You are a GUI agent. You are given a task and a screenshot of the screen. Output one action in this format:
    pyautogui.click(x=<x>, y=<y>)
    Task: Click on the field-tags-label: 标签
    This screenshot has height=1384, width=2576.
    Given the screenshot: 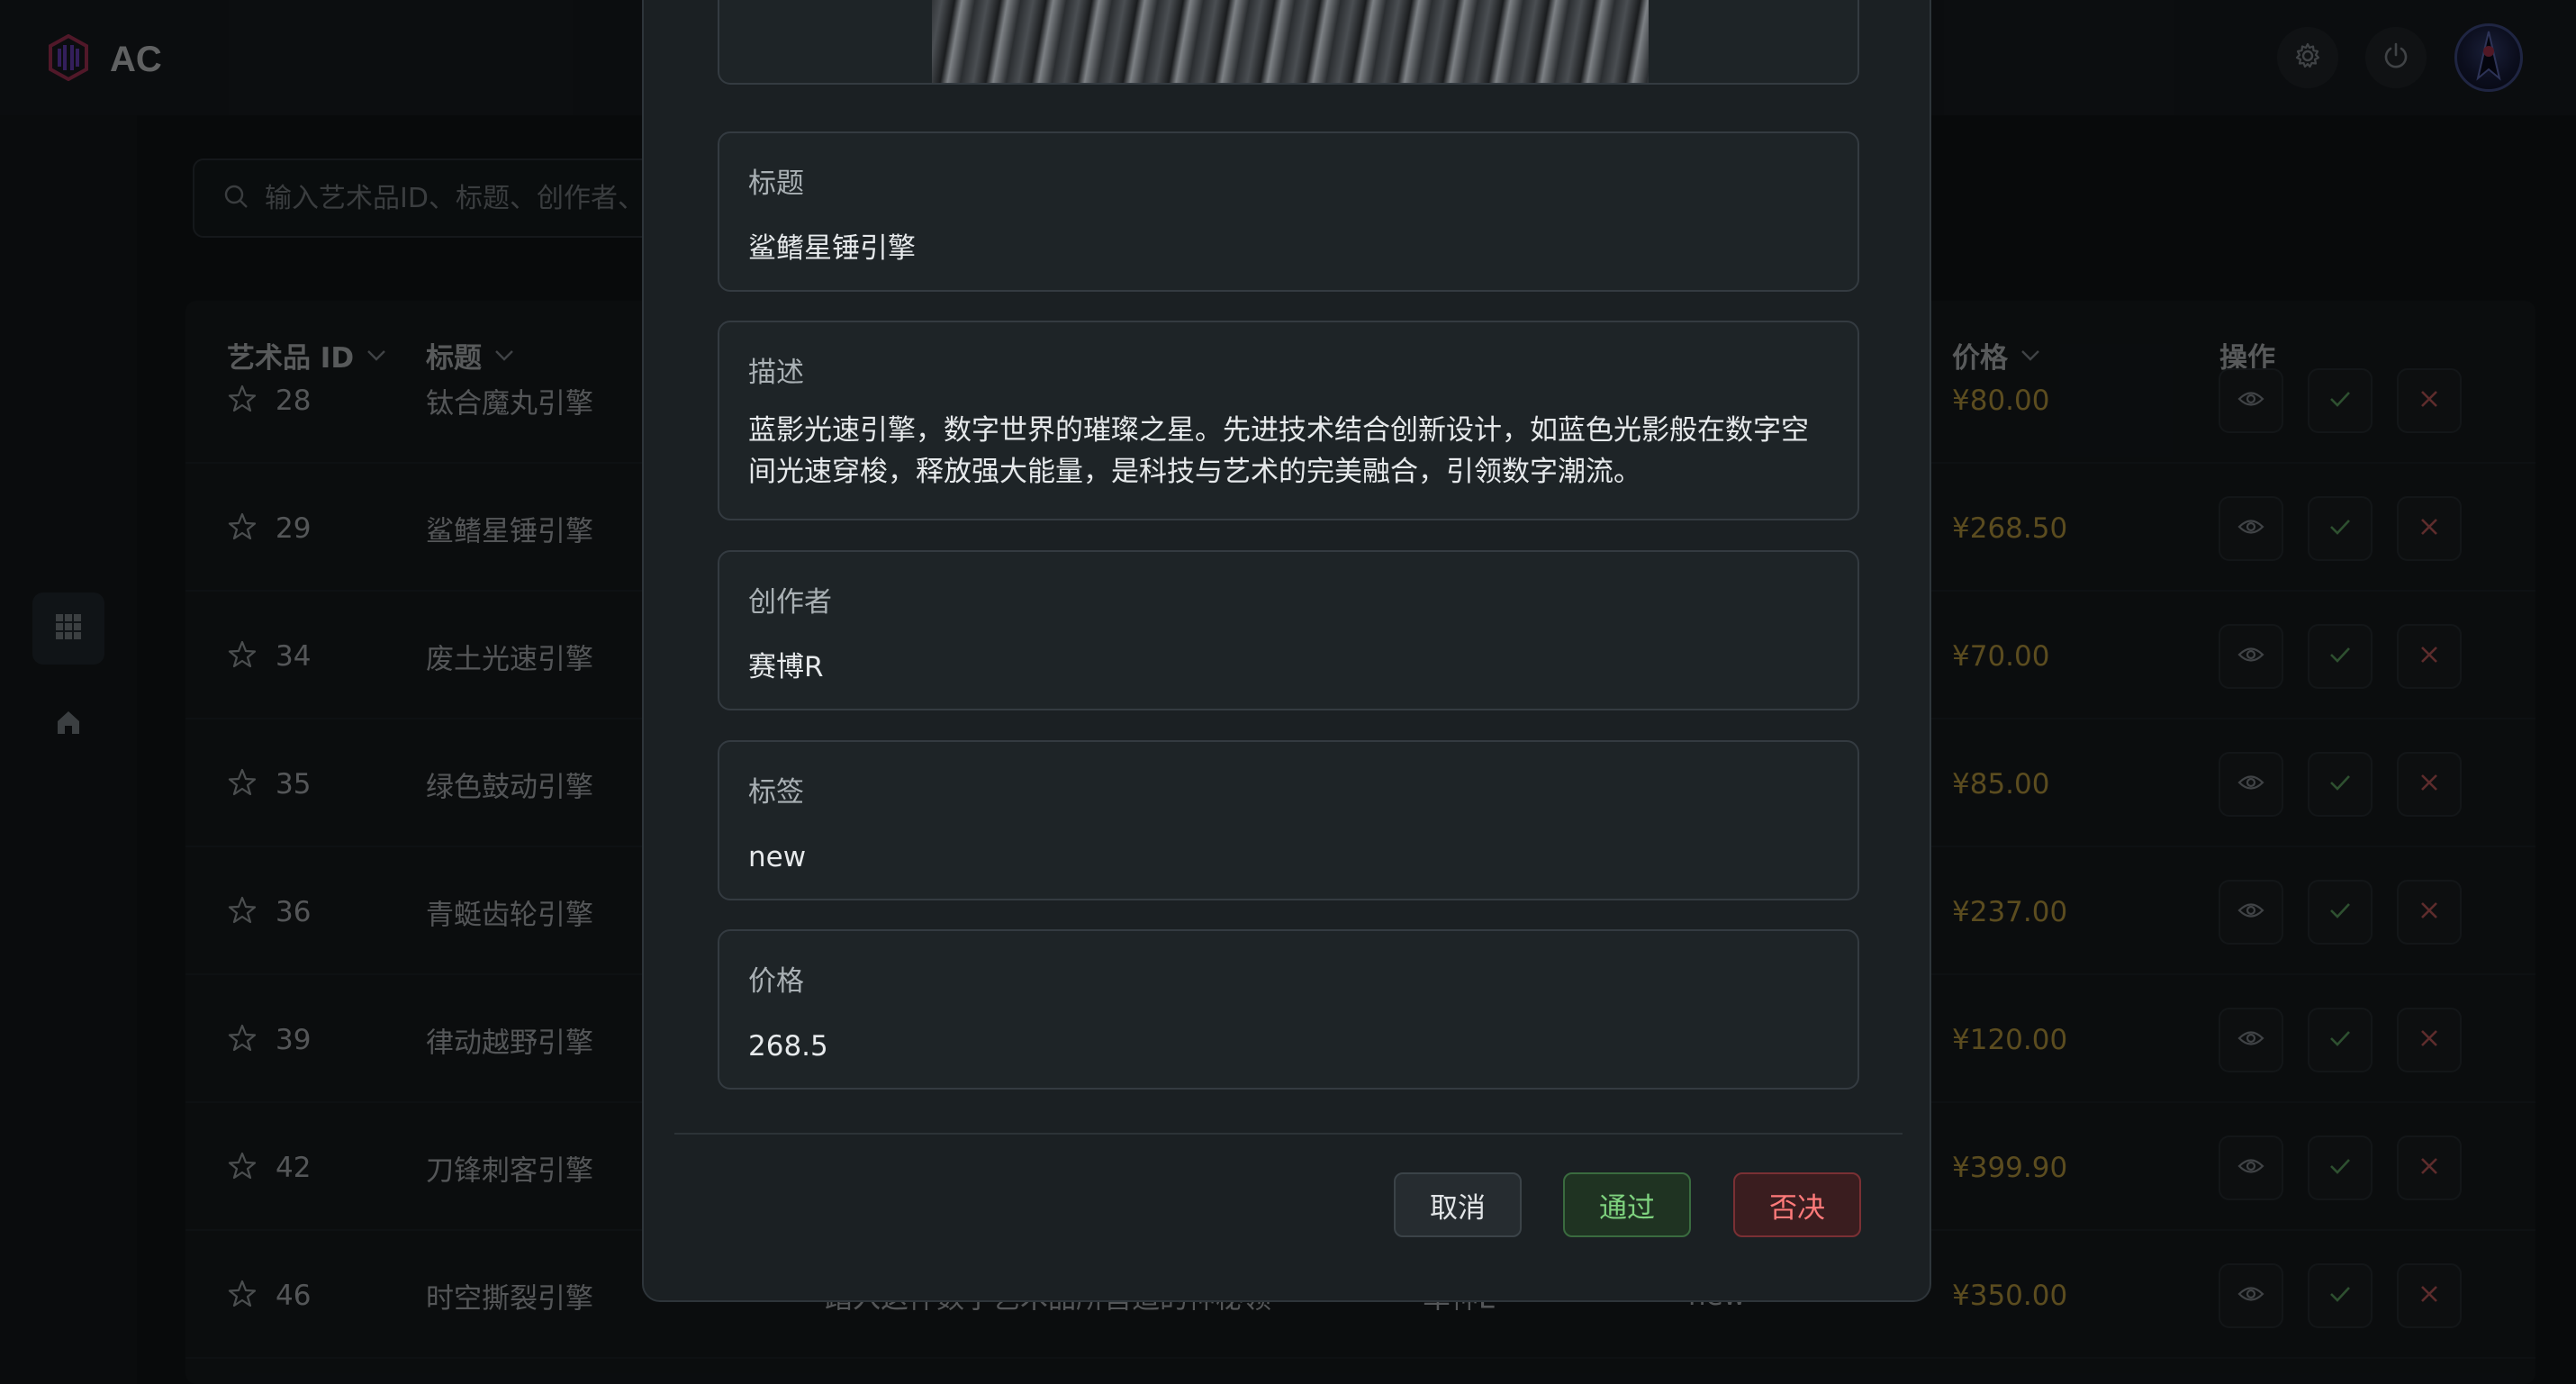 What is the action you would take?
    pyautogui.click(x=776, y=792)
    